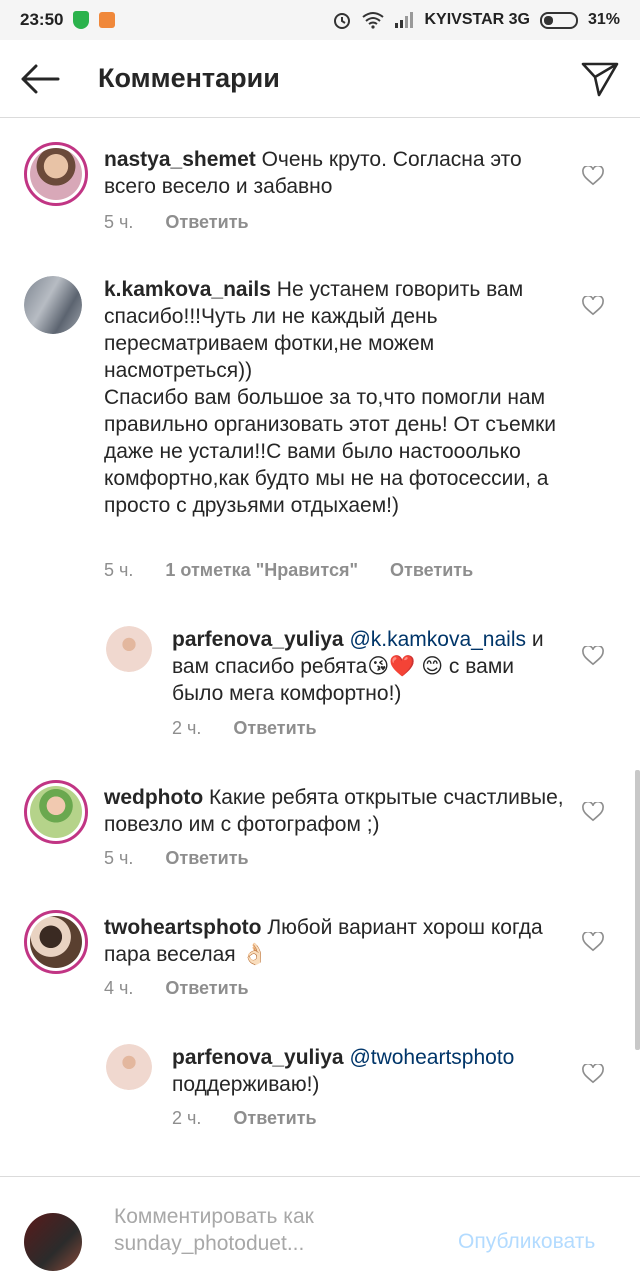 The height and width of the screenshot is (1280, 640). What do you see at coordinates (637, 910) in the screenshot?
I see `scrollbar` at bounding box center [637, 910].